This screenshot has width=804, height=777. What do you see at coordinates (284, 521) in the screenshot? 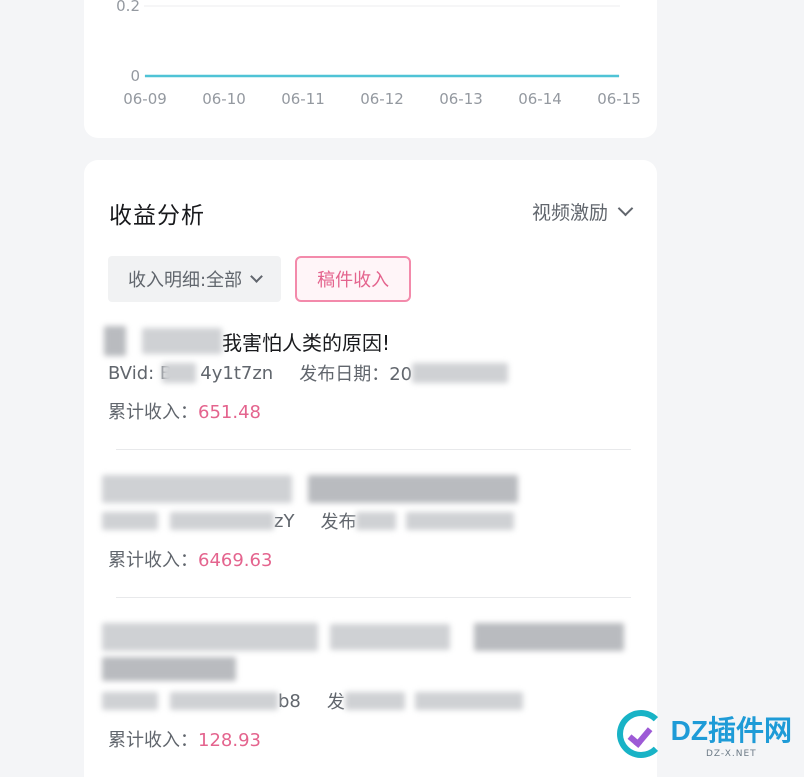
I see `item-bvid-tail: zY` at bounding box center [284, 521].